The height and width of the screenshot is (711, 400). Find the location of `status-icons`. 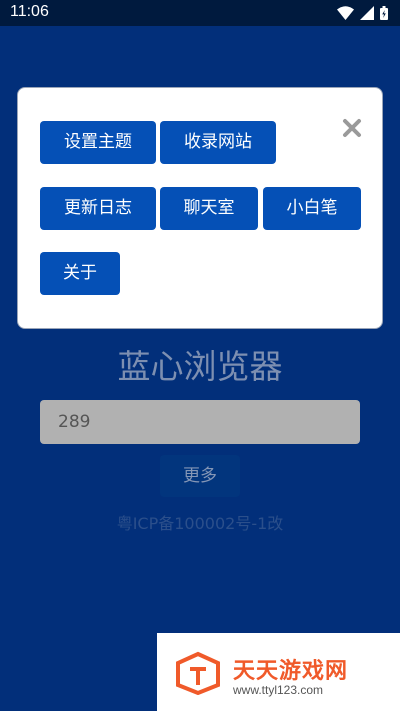

status-icons is located at coordinates (362, 13).